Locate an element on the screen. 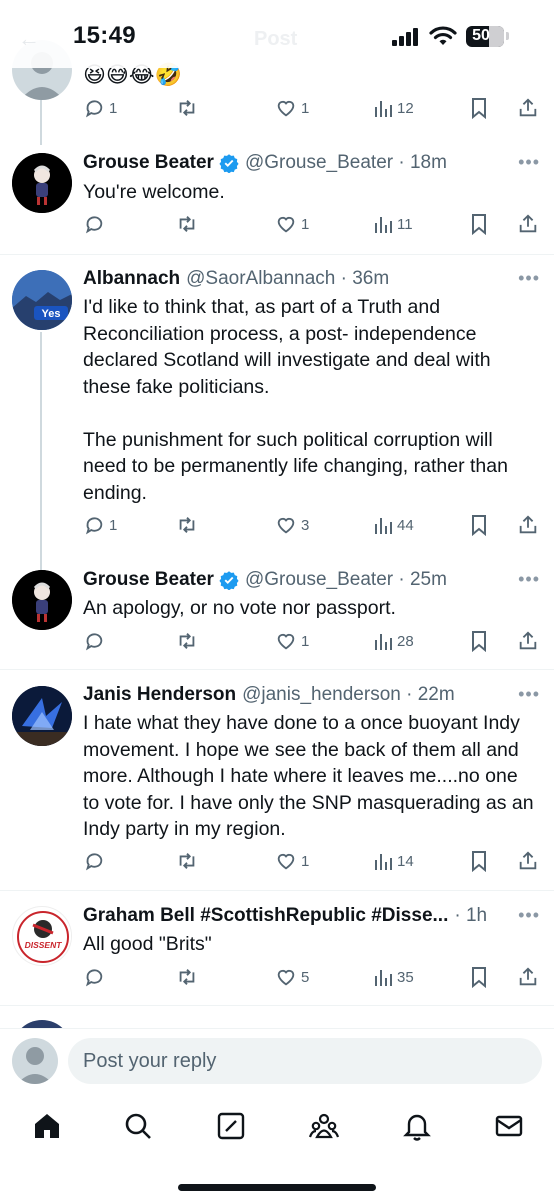 Image resolution: width=554 pixels, height=1200 pixels. grok-icon is located at coordinates (231, 1126).